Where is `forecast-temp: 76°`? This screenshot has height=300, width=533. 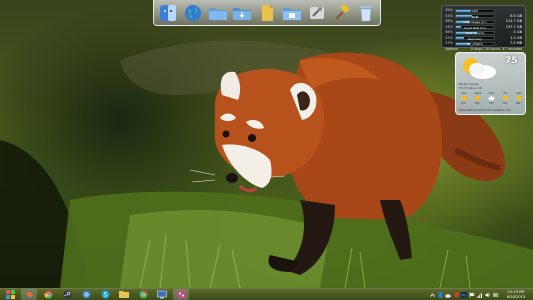 forecast-temp: 76° is located at coordinates (491, 103).